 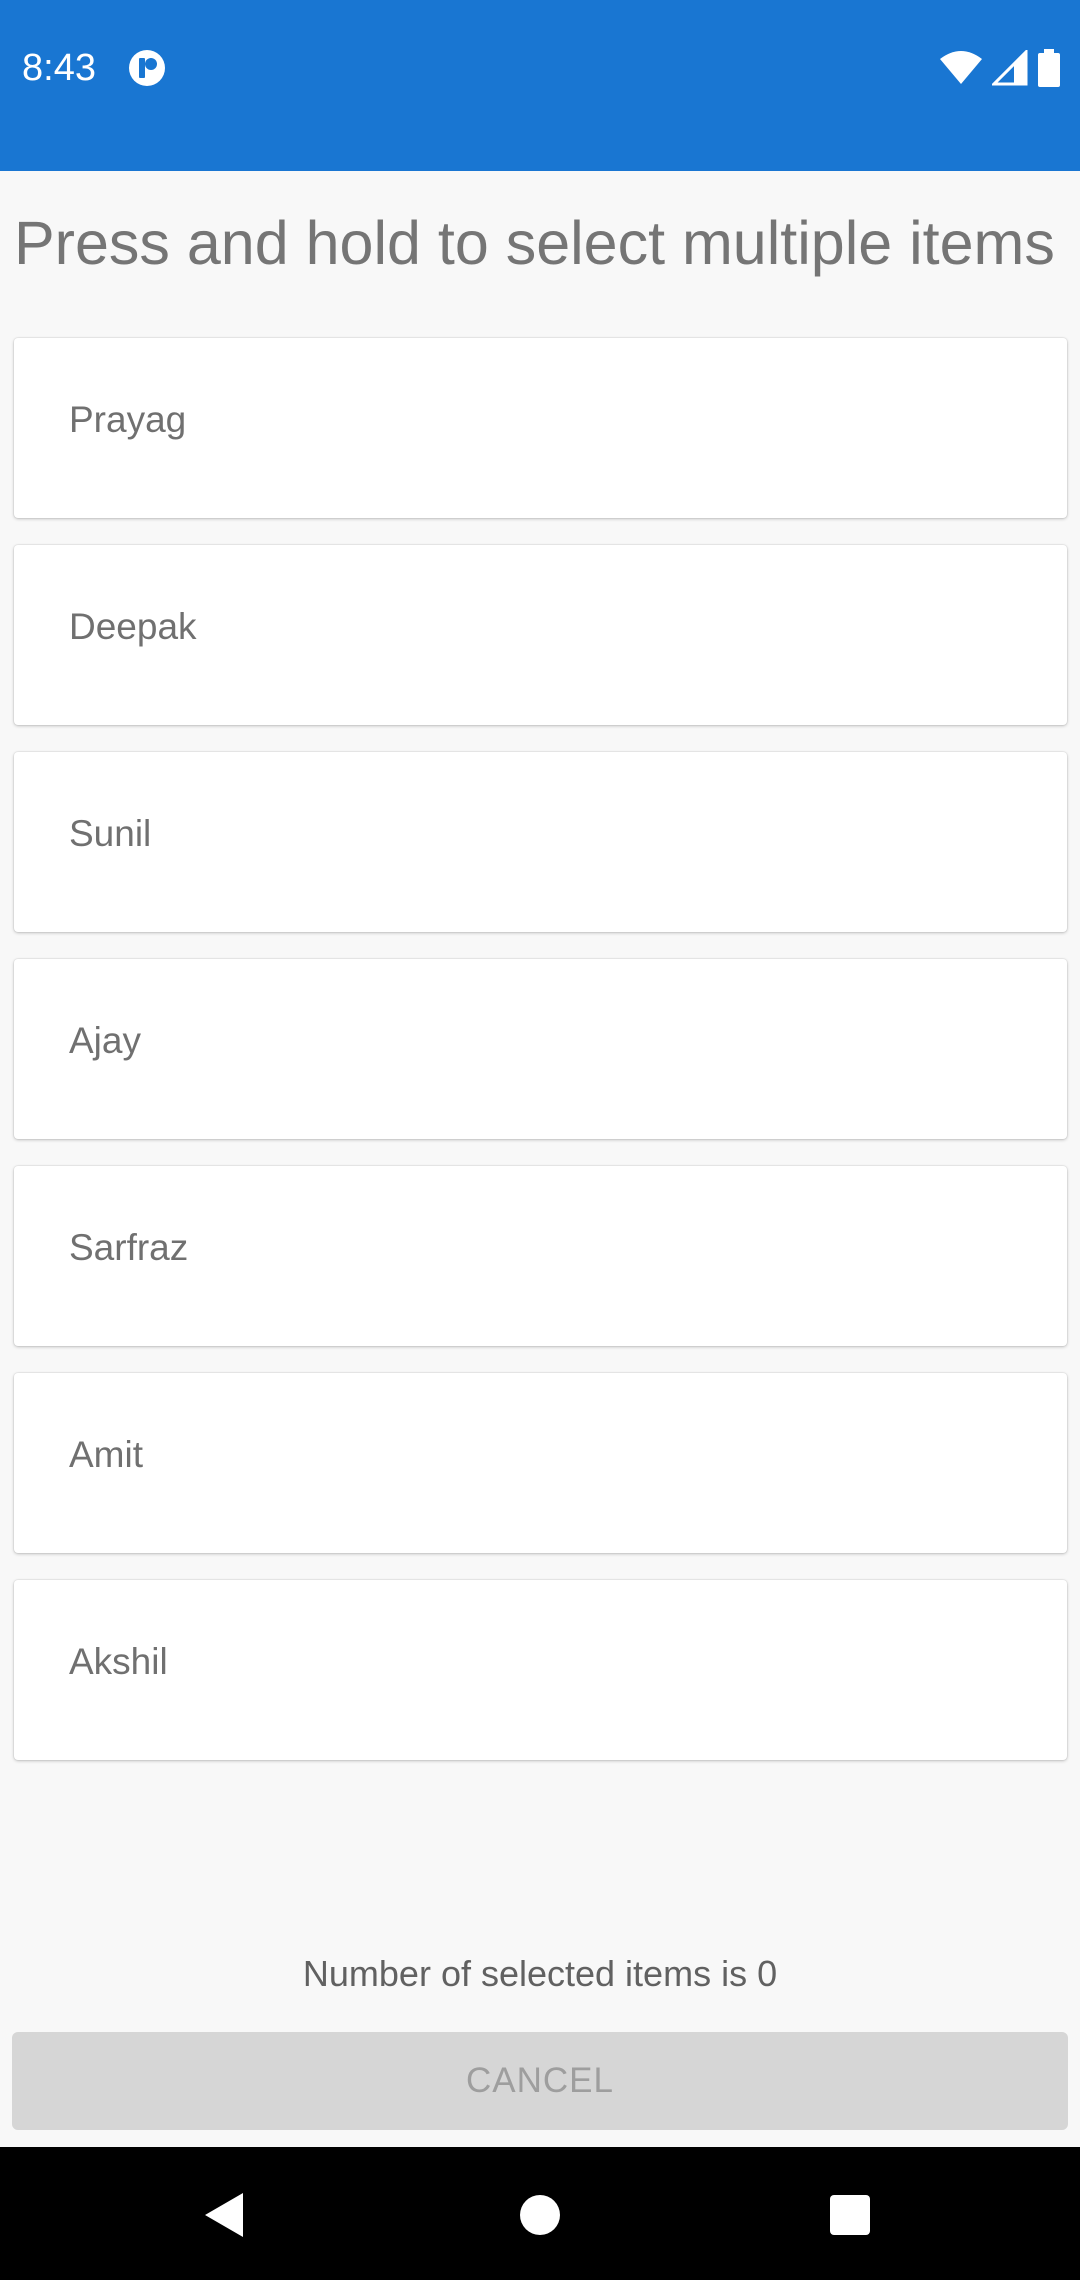 What do you see at coordinates (540, 1049) in the screenshot?
I see `list-item: Ajay` at bounding box center [540, 1049].